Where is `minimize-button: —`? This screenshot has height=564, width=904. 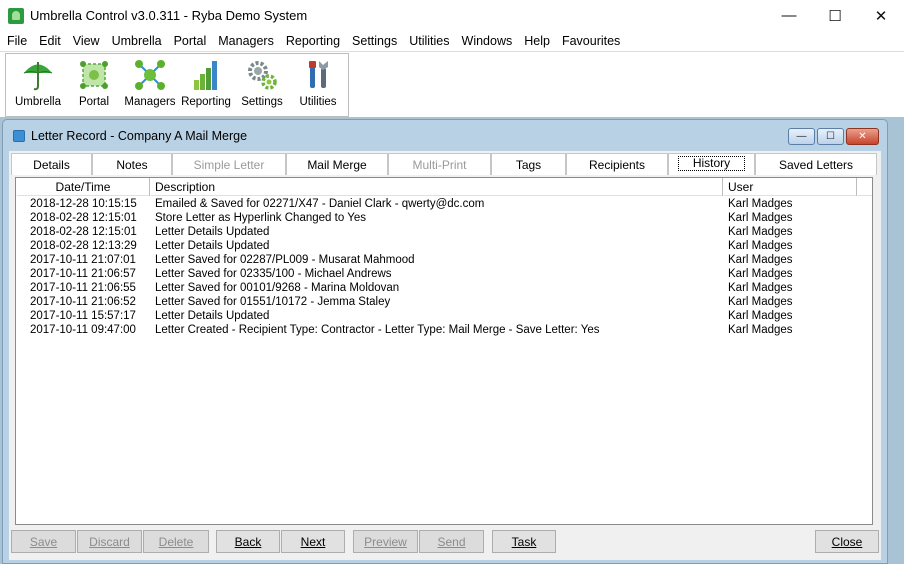 minimize-button: — is located at coordinates (789, 15).